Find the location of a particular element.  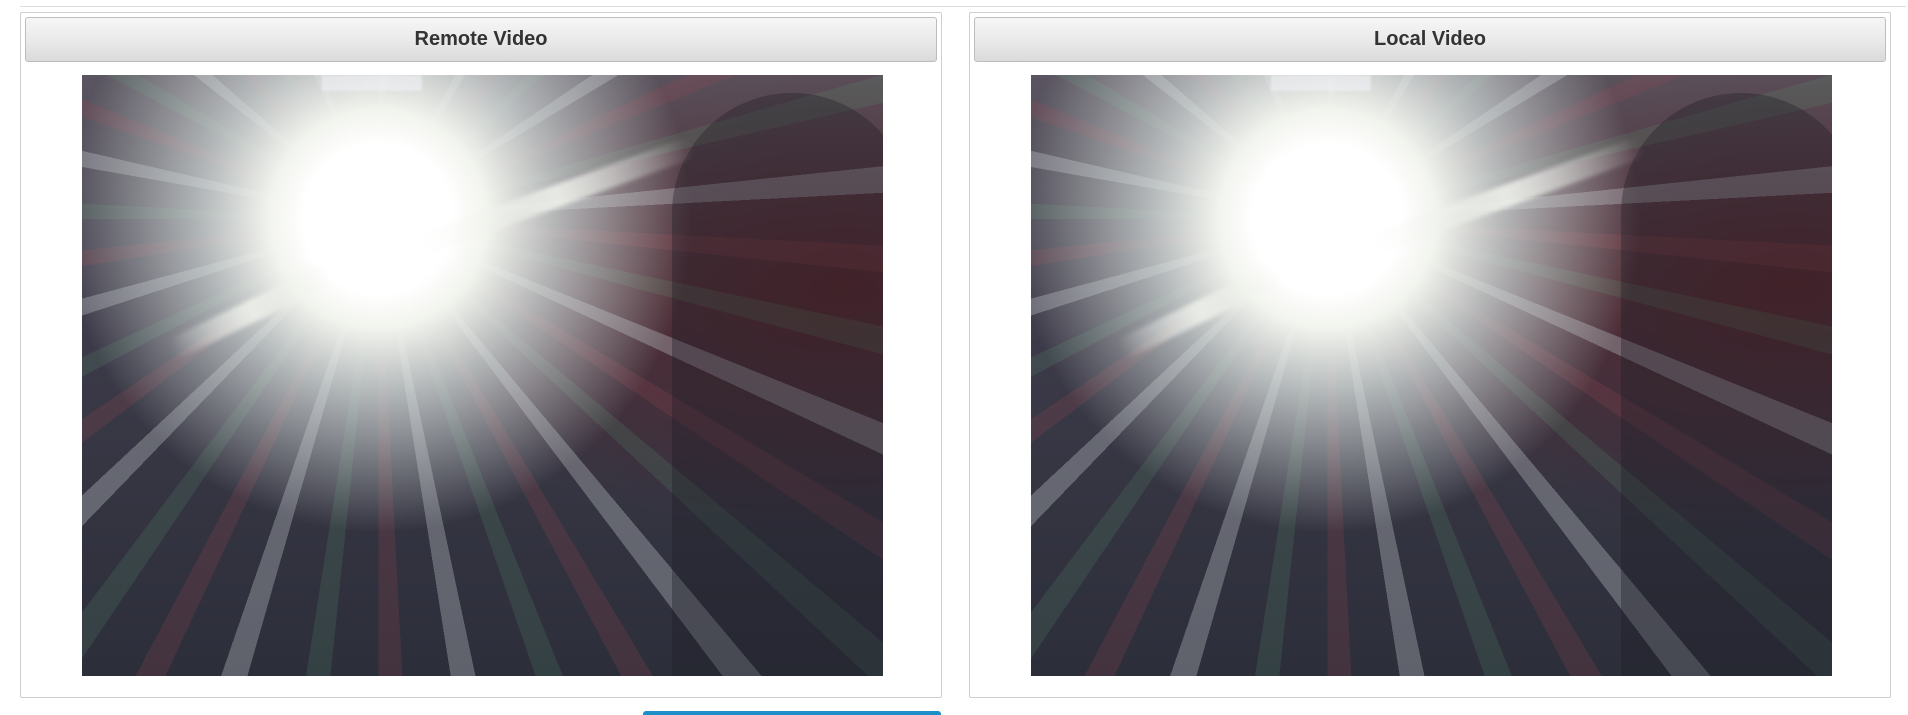

local-video-title: Local Video is located at coordinates (1430, 39).